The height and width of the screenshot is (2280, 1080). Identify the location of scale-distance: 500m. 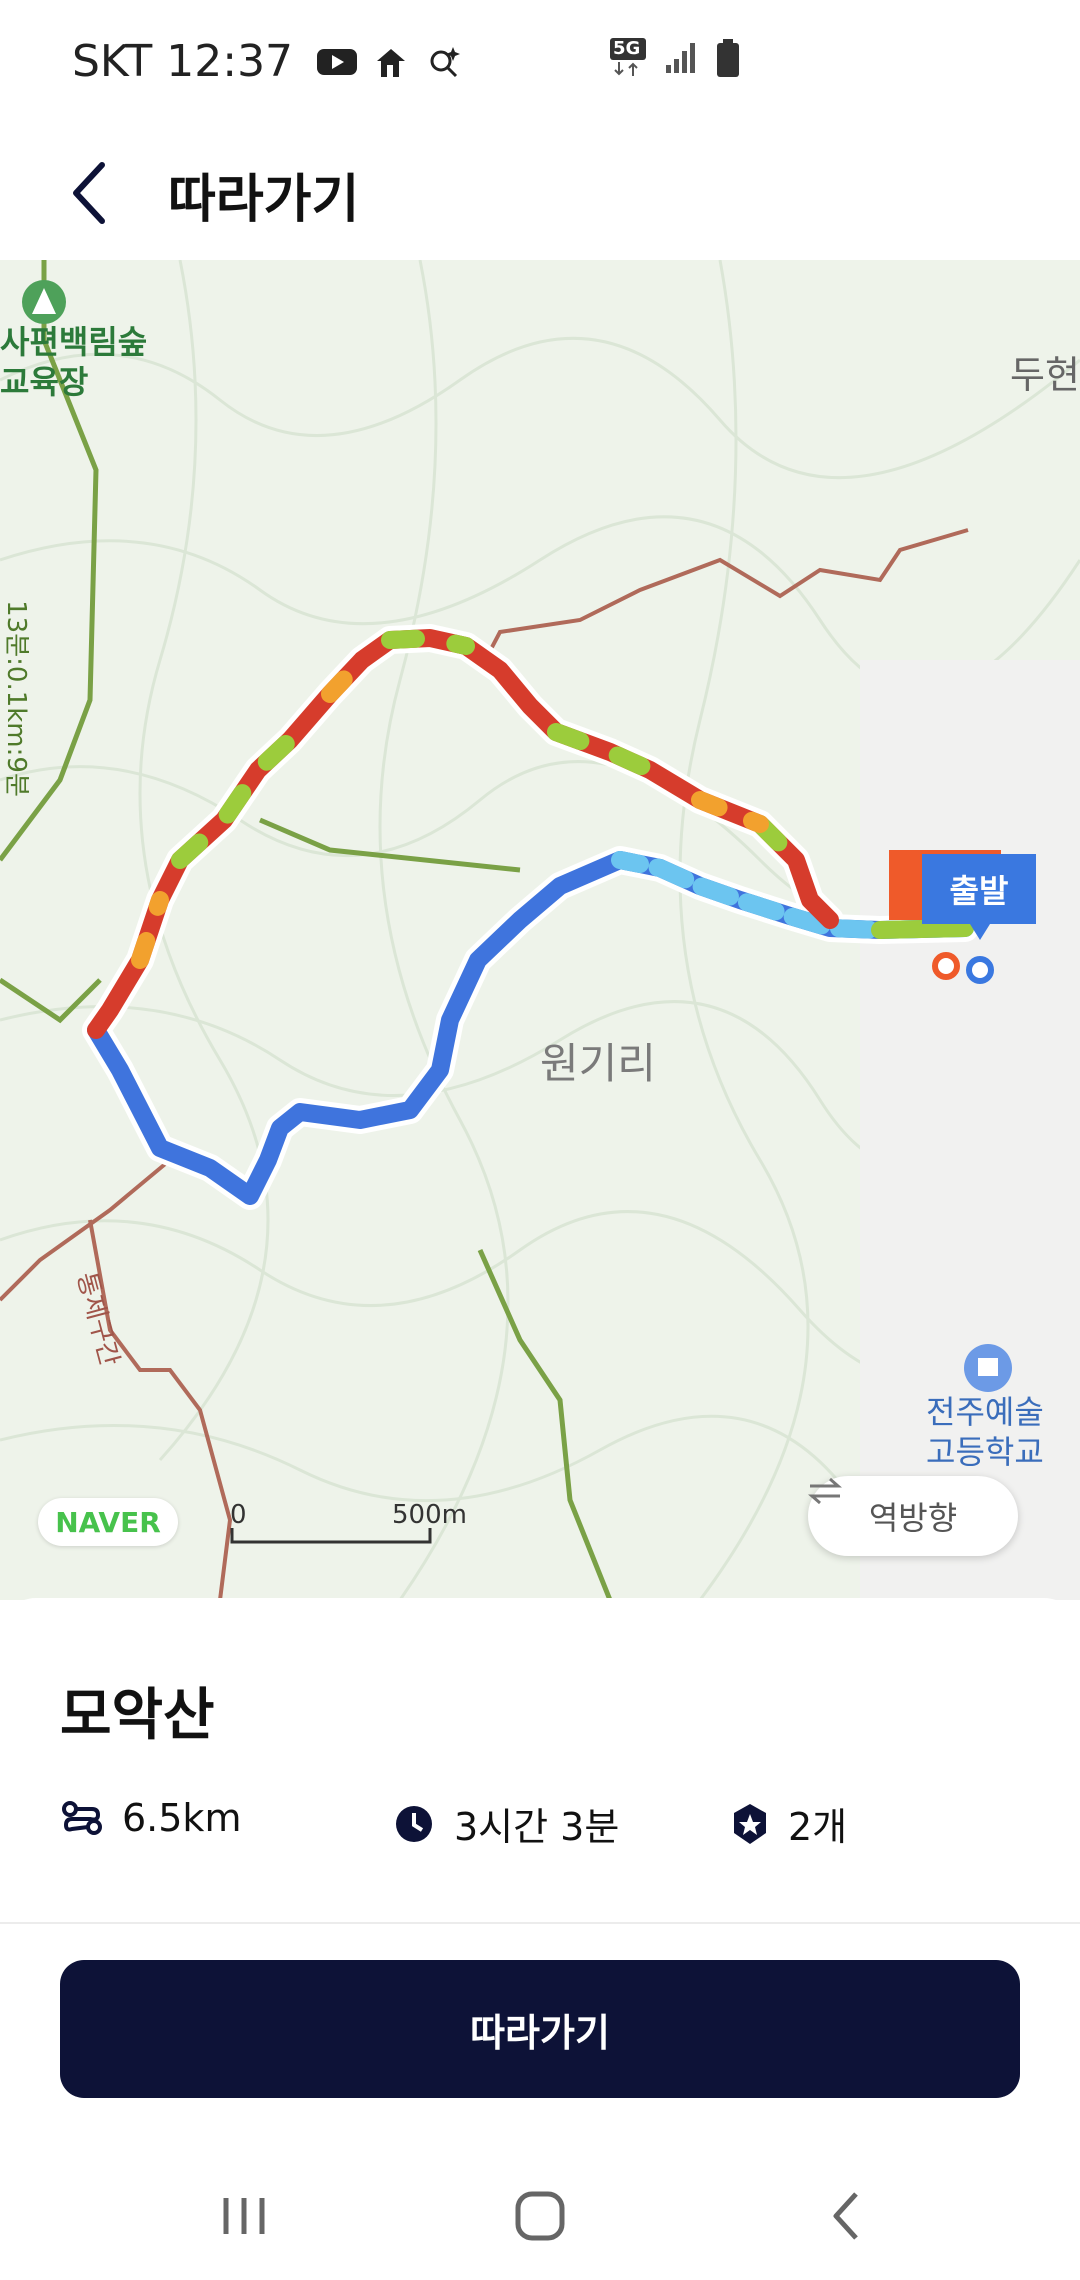
(429, 1515).